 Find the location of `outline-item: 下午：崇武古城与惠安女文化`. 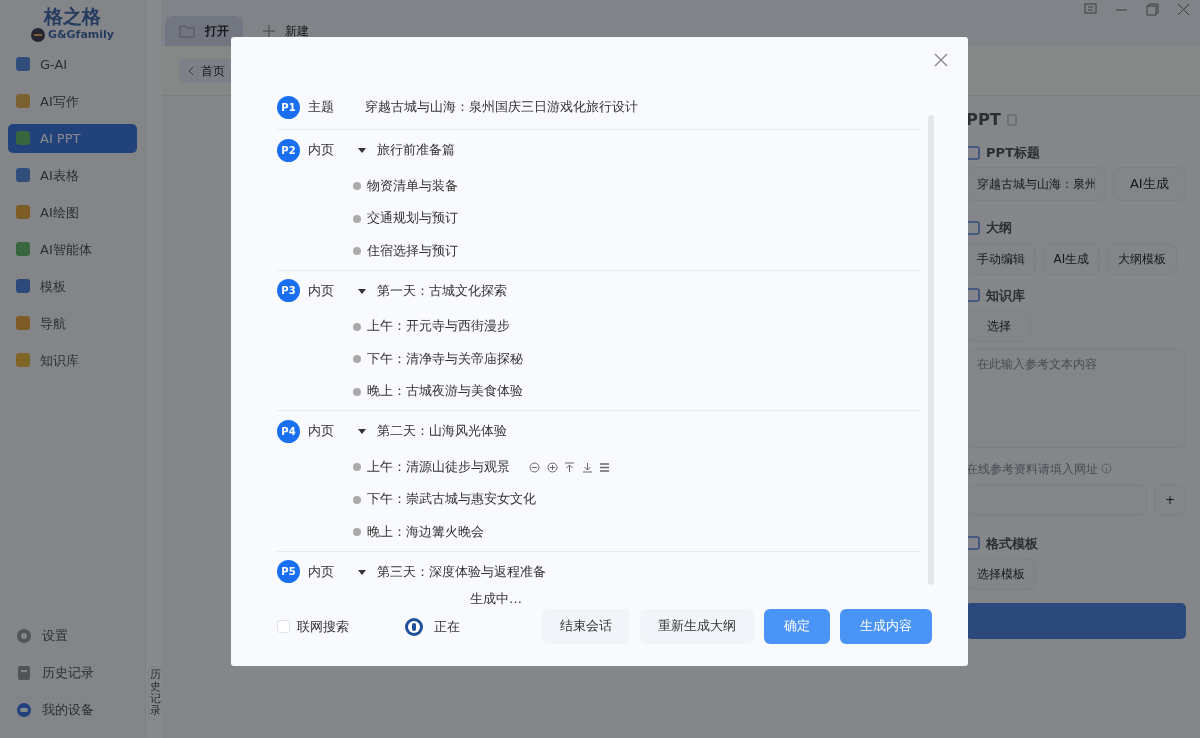

outline-item: 下午：崇武古城与惠安女文化 is located at coordinates (451, 500).